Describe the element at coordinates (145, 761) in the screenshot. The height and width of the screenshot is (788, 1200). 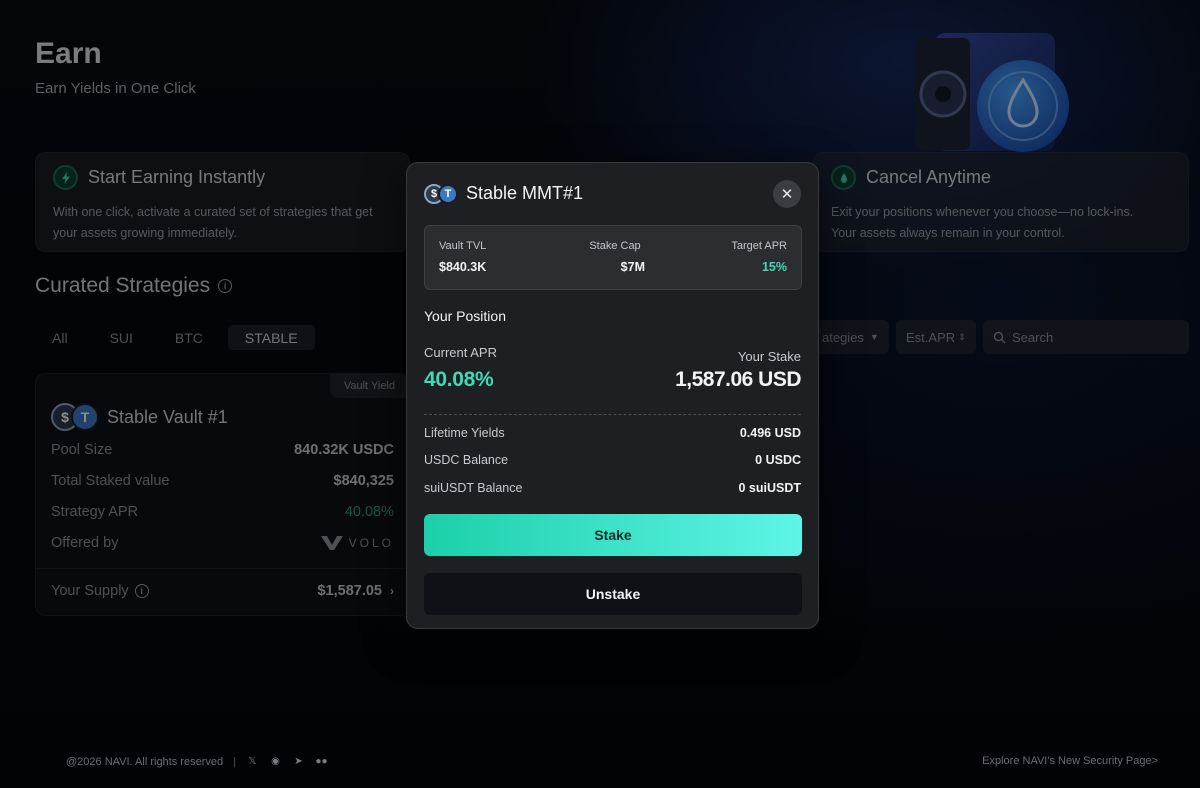
I see `copyright: @2026 NAVI. All rights reserved` at that location.